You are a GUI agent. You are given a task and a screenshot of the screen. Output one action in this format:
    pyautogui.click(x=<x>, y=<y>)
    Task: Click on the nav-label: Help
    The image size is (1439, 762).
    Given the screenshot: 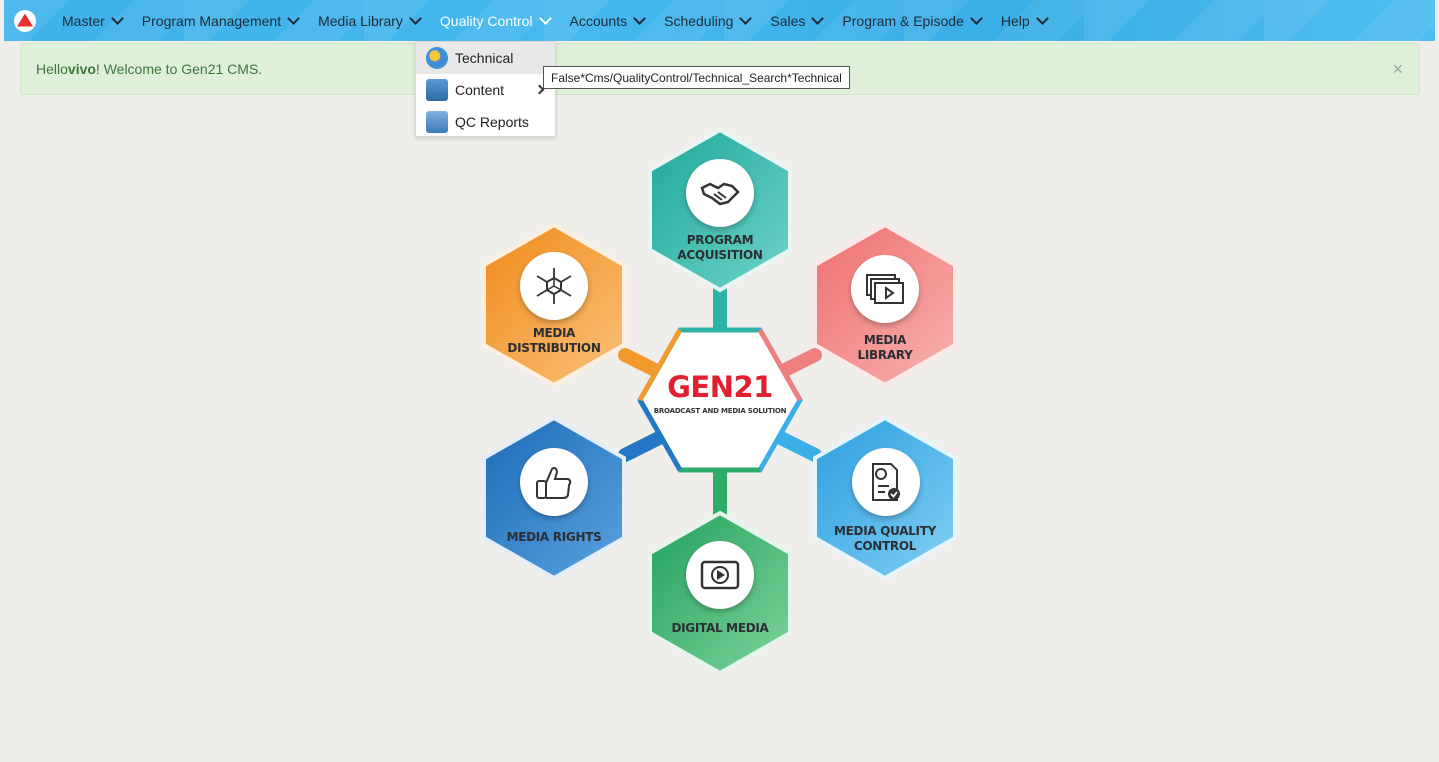 What is the action you would take?
    pyautogui.click(x=1015, y=20)
    